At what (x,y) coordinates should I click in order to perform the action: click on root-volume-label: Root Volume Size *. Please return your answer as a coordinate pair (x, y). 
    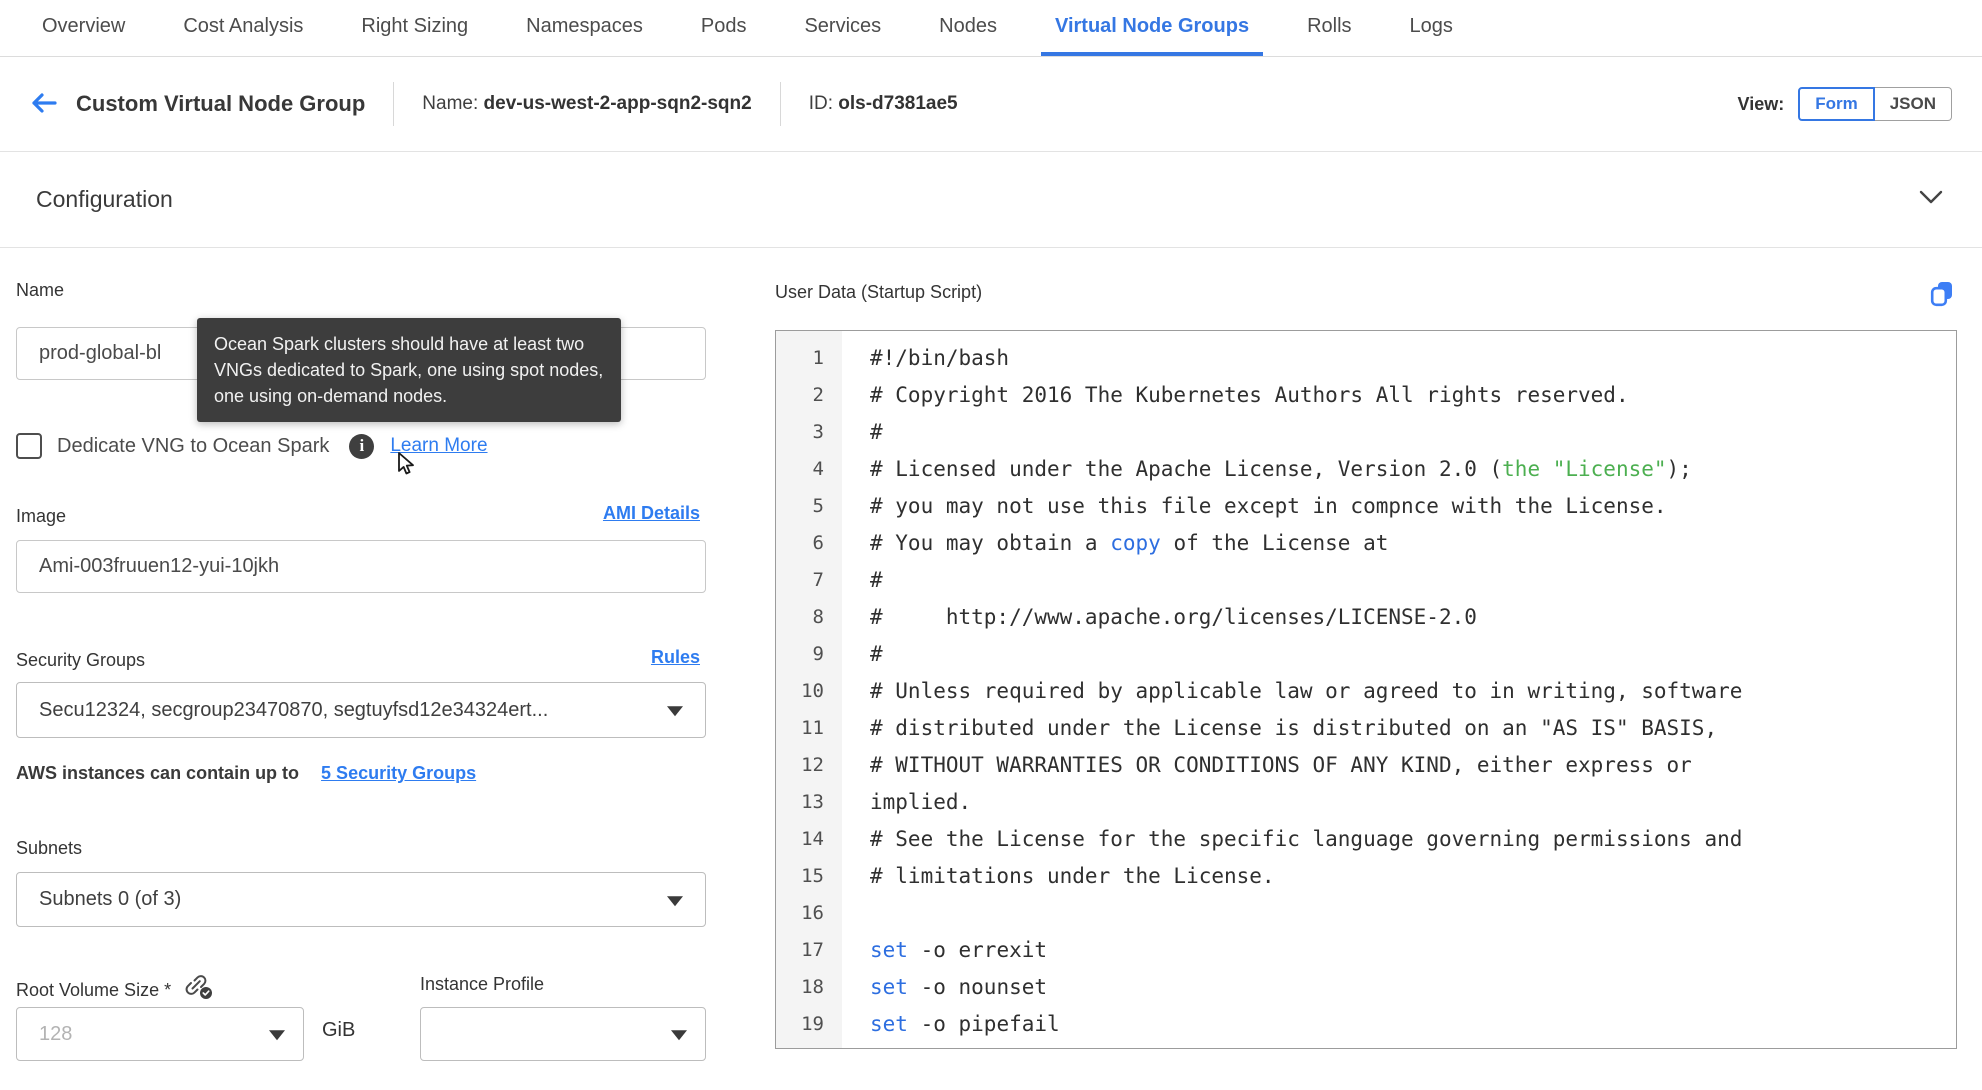
    Looking at the image, I should click on (94, 989).